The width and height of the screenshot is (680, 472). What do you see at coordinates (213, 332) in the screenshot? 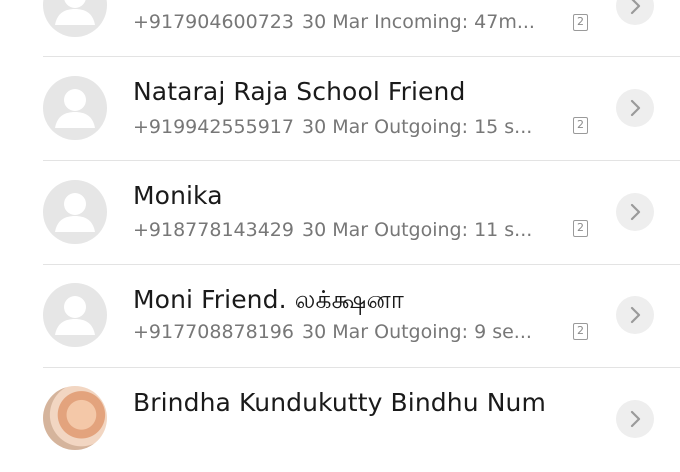
I see `phone-number: +917708878196` at bounding box center [213, 332].